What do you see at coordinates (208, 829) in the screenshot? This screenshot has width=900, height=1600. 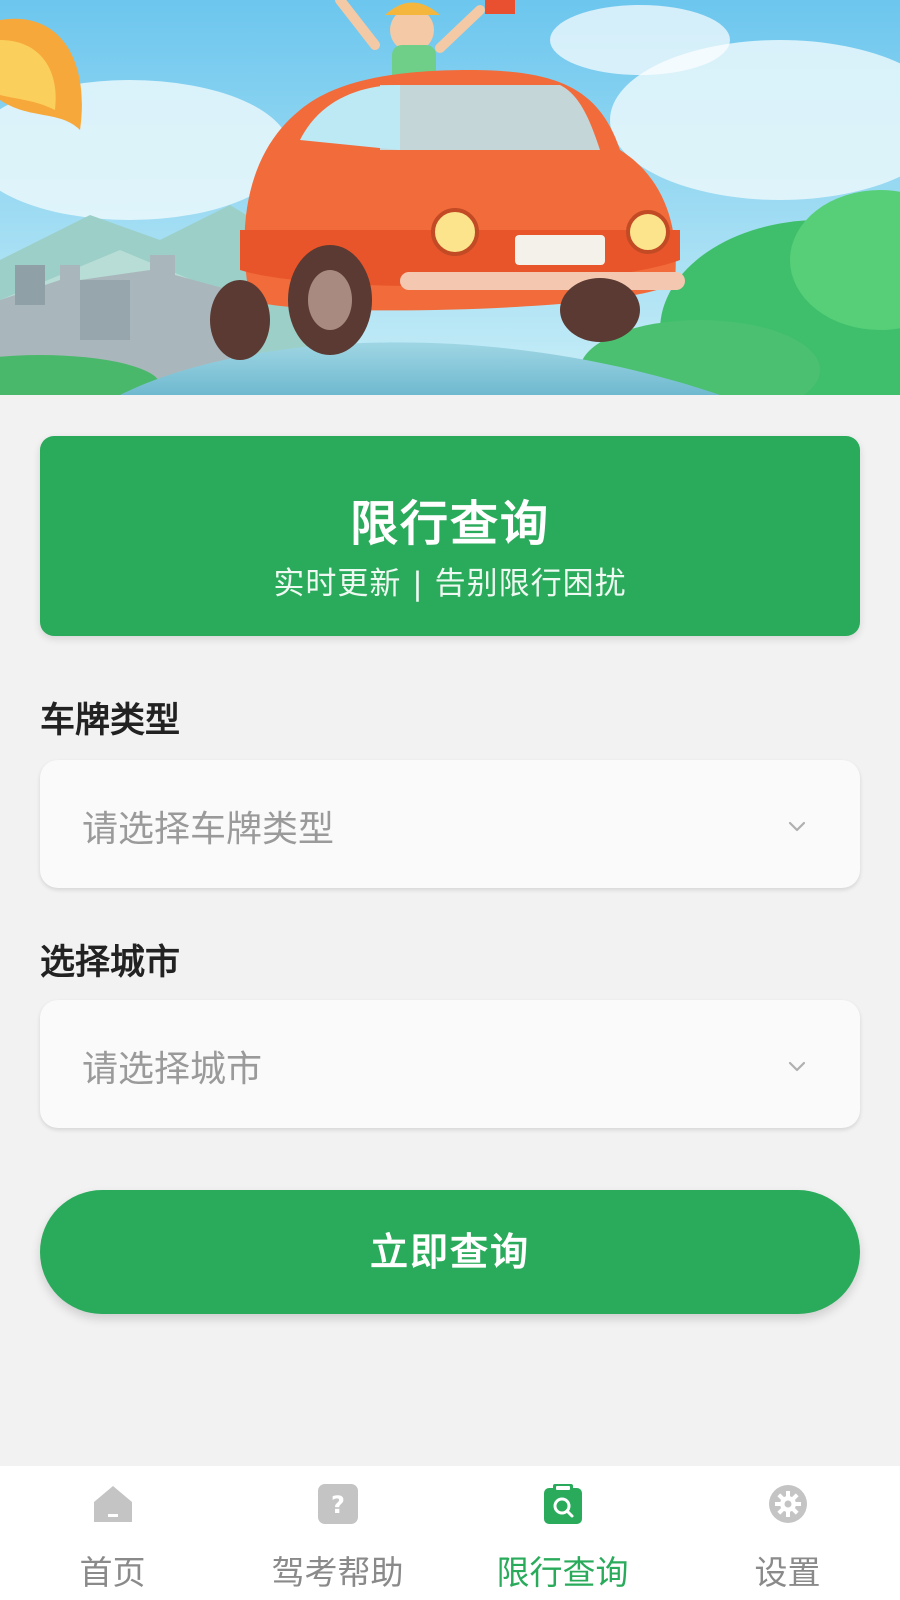 I see `plate-type-placeholder: 请选择车牌类型` at bounding box center [208, 829].